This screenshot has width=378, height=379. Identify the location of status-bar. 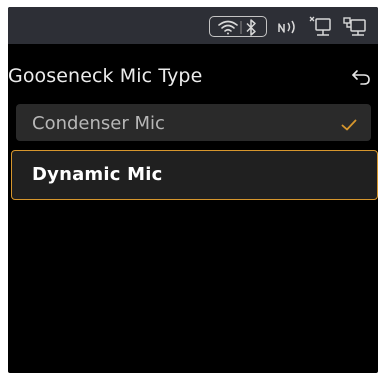
(193, 25).